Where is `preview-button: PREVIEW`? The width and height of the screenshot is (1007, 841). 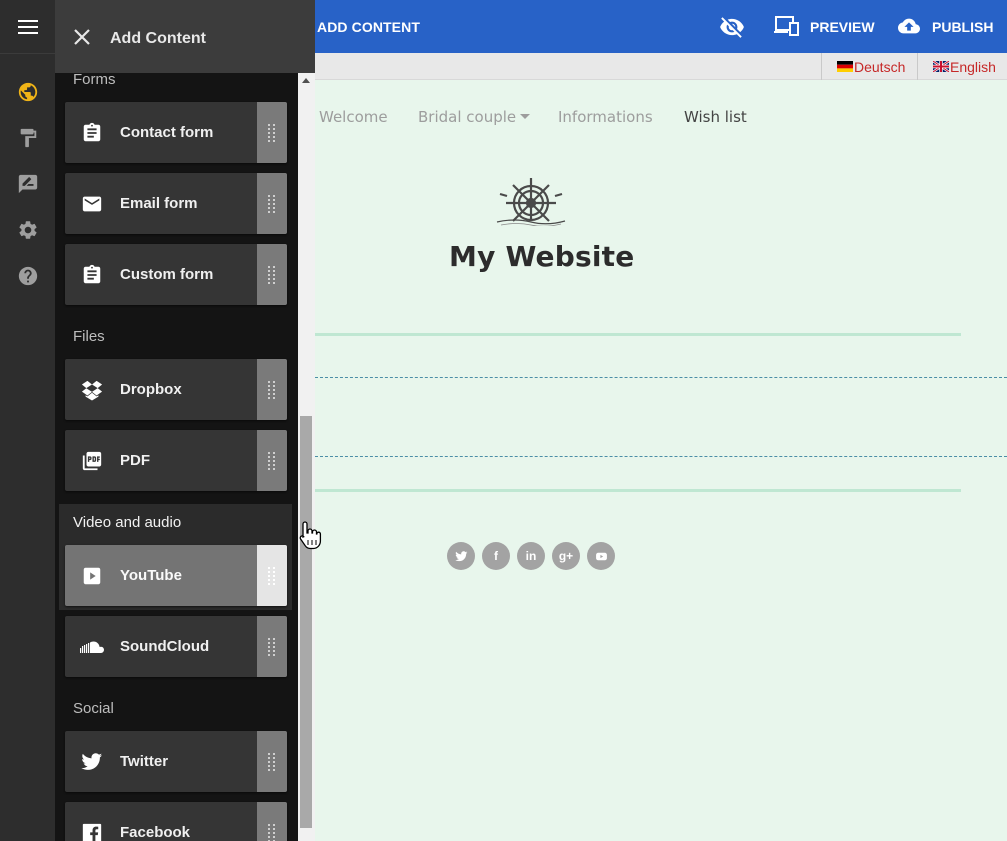
preview-button: PREVIEW is located at coordinates (824, 27).